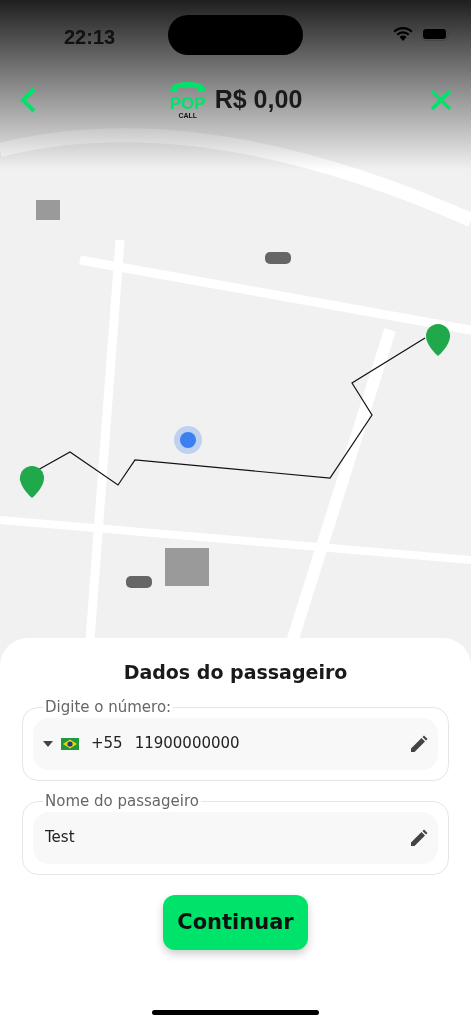 This screenshot has width=471, height=1024. I want to click on flag-icon, so click(70, 743).